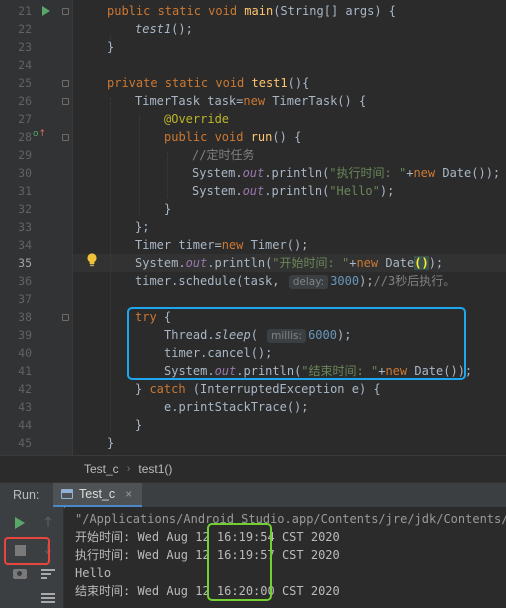  I want to click on code-line: private static void test1(){, so click(208, 83).